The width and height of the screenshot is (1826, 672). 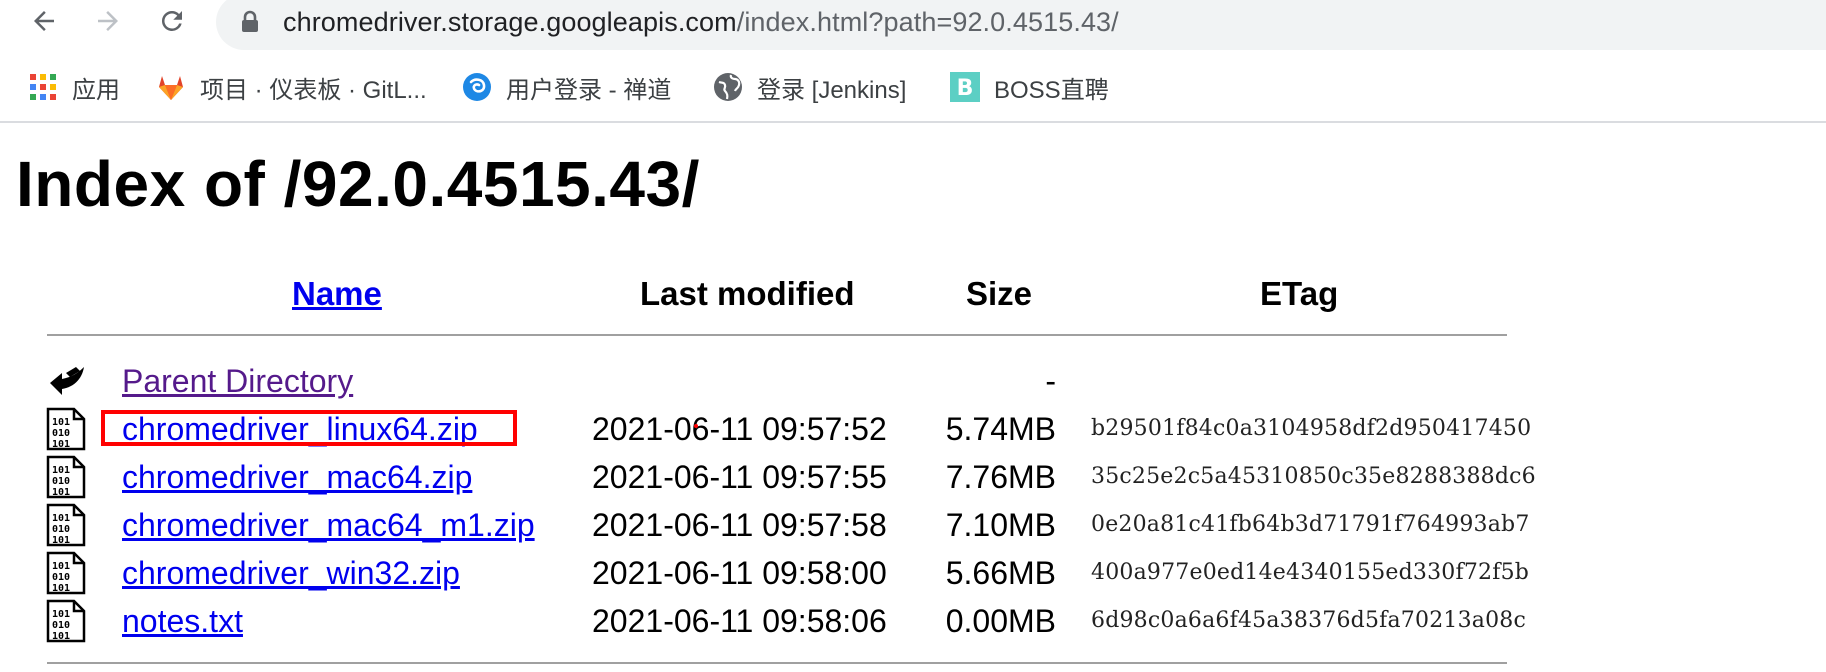 What do you see at coordinates (171, 88) in the screenshot?
I see `gitlab-icon` at bounding box center [171, 88].